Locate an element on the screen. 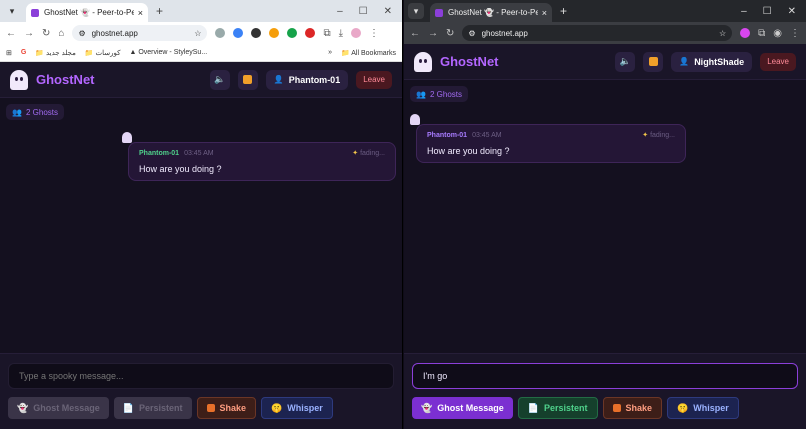 Image resolution: width=806 pixels, height=429 pixels. bookmark-label: مجلد جديد is located at coordinates (61, 53).